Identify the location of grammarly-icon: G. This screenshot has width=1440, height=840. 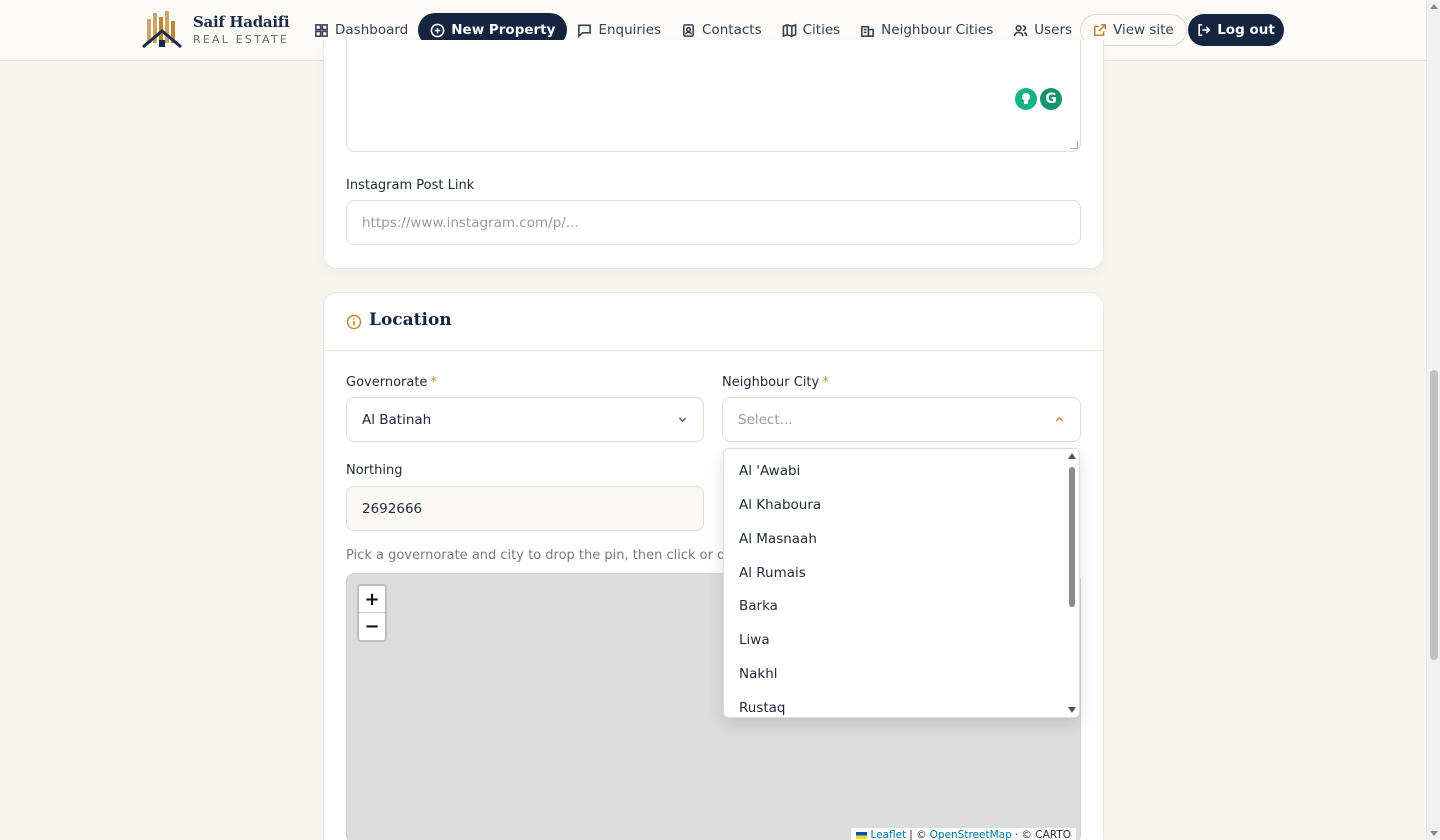
(1051, 99).